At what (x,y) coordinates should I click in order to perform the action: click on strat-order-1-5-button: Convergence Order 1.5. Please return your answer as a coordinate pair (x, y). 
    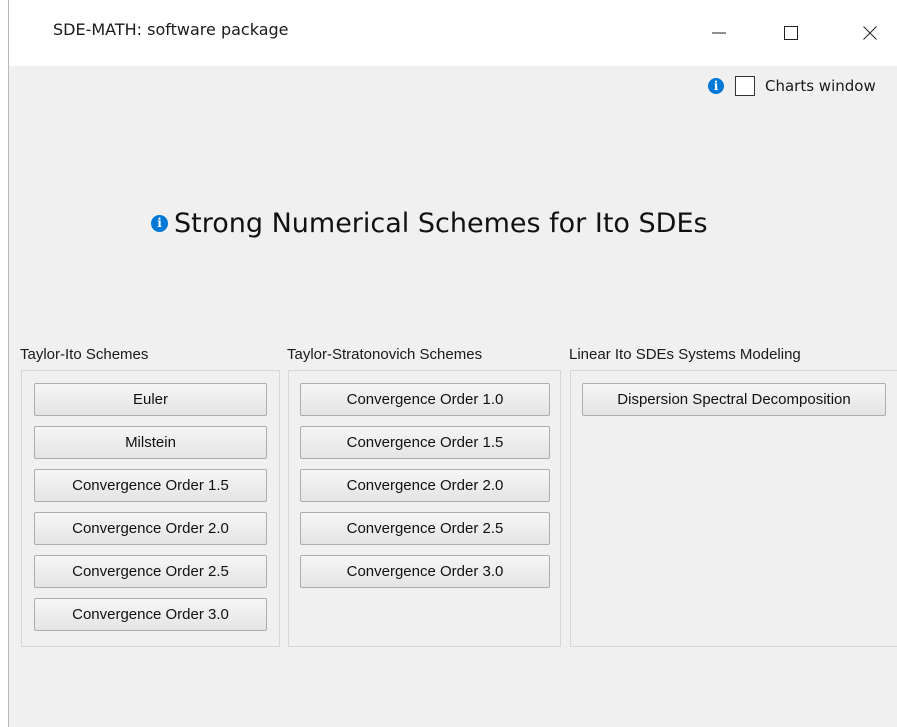
    Looking at the image, I should click on (425, 442).